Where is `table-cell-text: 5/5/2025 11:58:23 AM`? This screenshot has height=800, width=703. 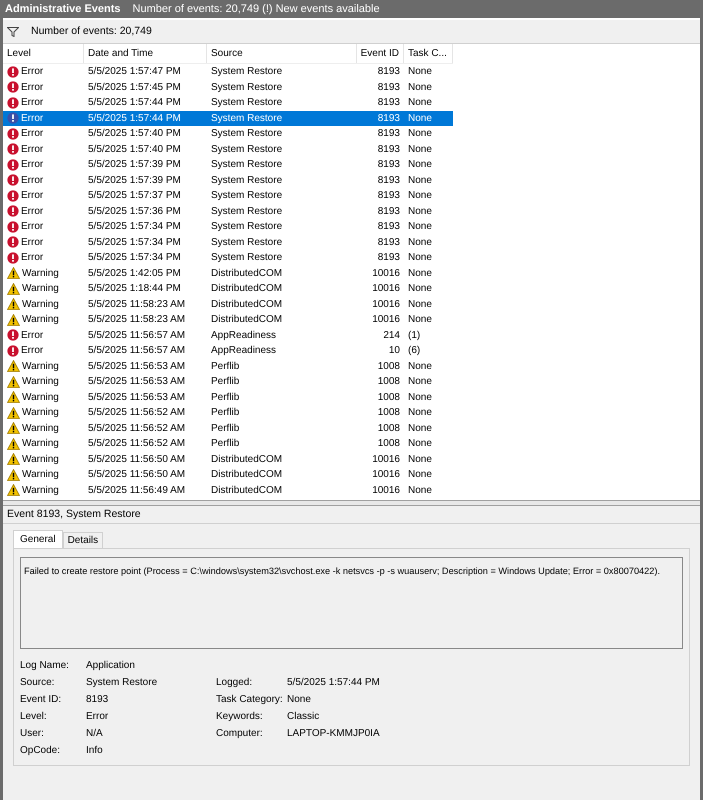
table-cell-text: 5/5/2025 11:58:23 AM is located at coordinates (136, 305).